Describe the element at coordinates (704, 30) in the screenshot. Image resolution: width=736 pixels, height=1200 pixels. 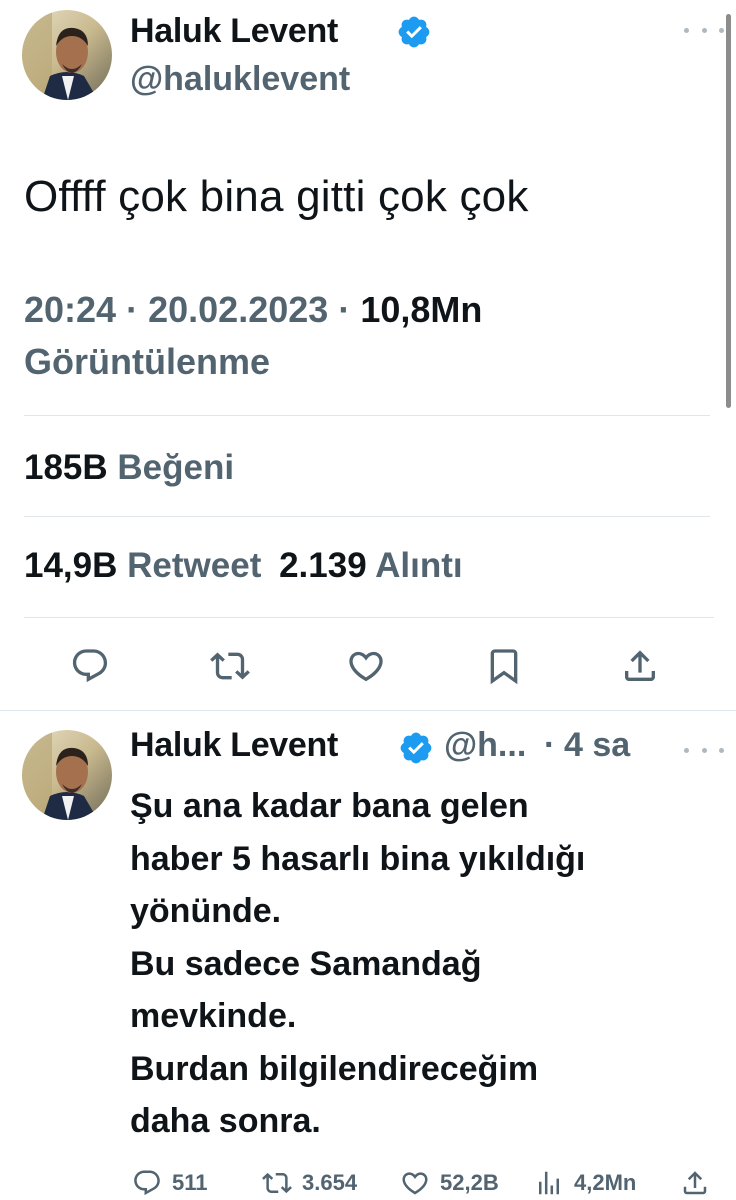
I see `more-options-icon` at that location.